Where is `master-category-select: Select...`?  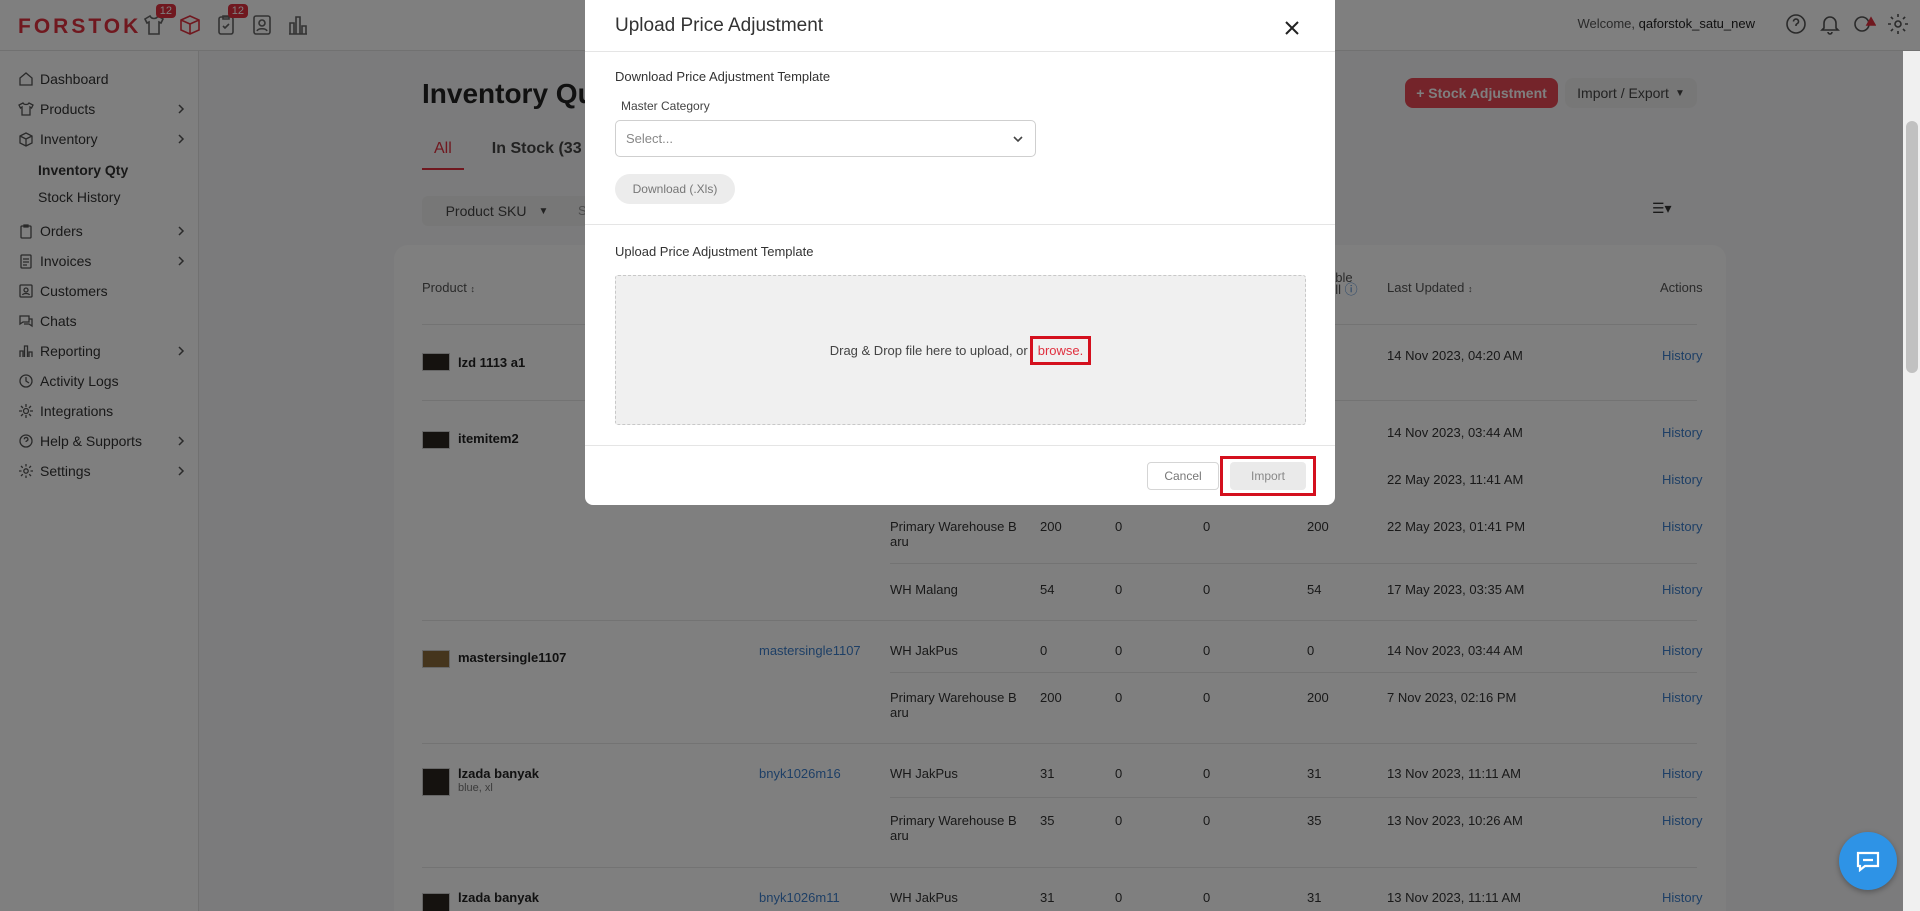
master-category-select: Select... is located at coordinates (825, 138).